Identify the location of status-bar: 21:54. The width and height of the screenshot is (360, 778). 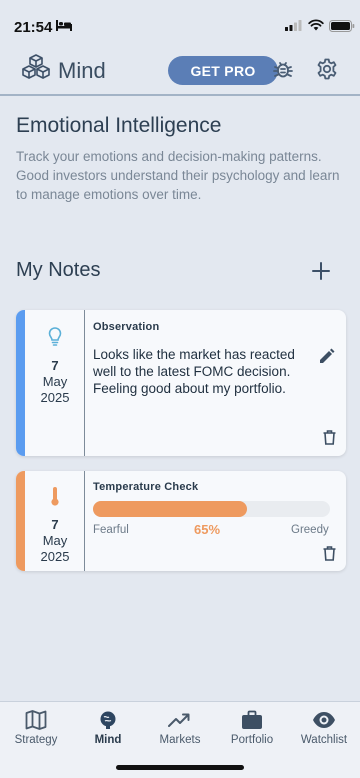
(180, 23).